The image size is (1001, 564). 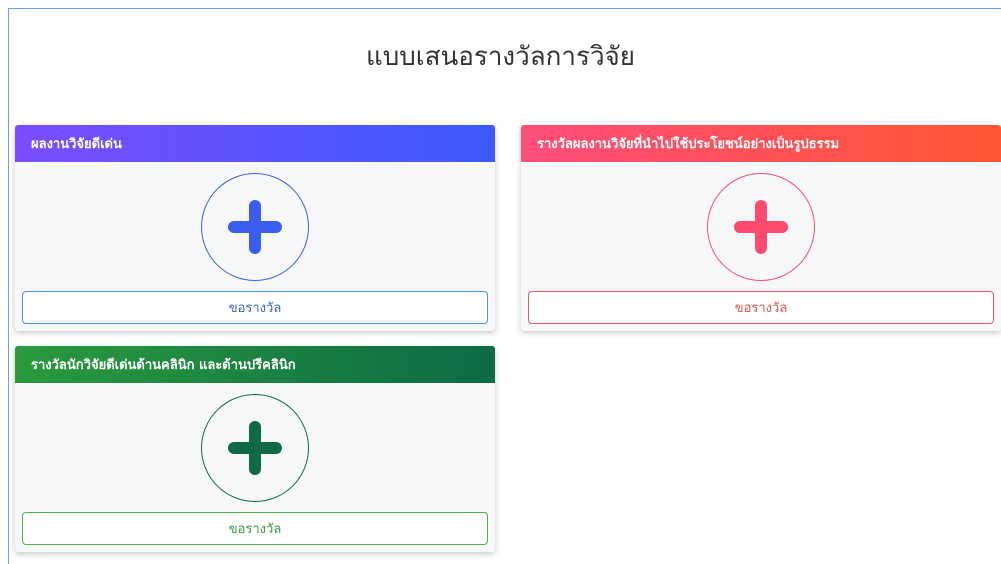 I want to click on card-header: ผลงานวิจัยดีเด่น, so click(x=255, y=143).